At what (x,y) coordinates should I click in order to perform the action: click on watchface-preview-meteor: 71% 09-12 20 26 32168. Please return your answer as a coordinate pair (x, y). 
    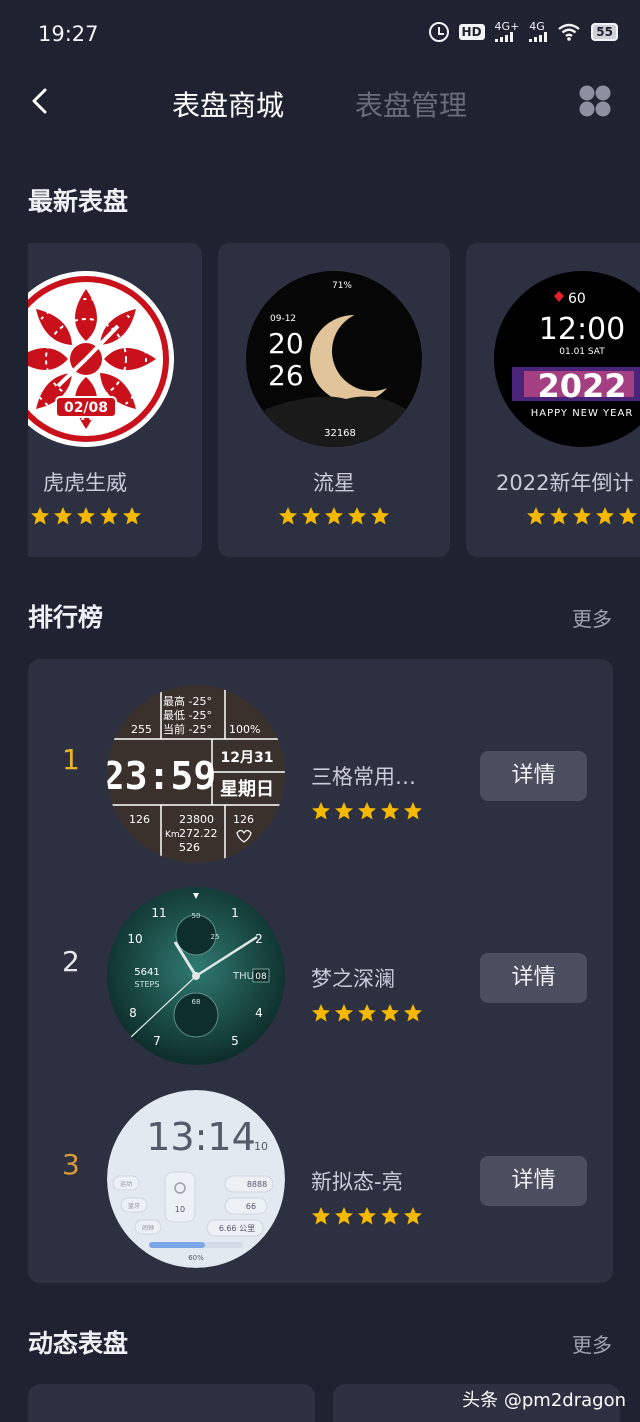
    Looking at the image, I should click on (334, 359).